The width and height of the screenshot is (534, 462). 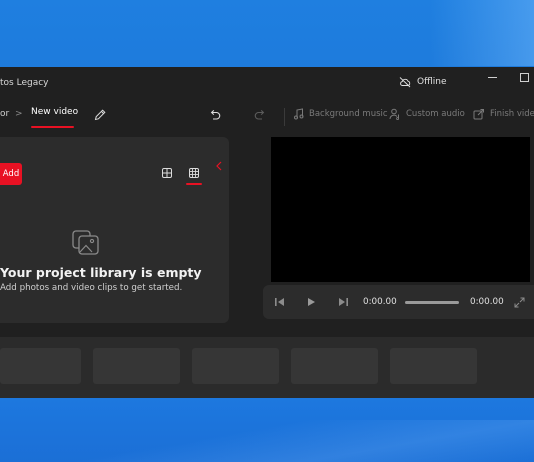 I want to click on expand-icon, so click(x=519, y=302).